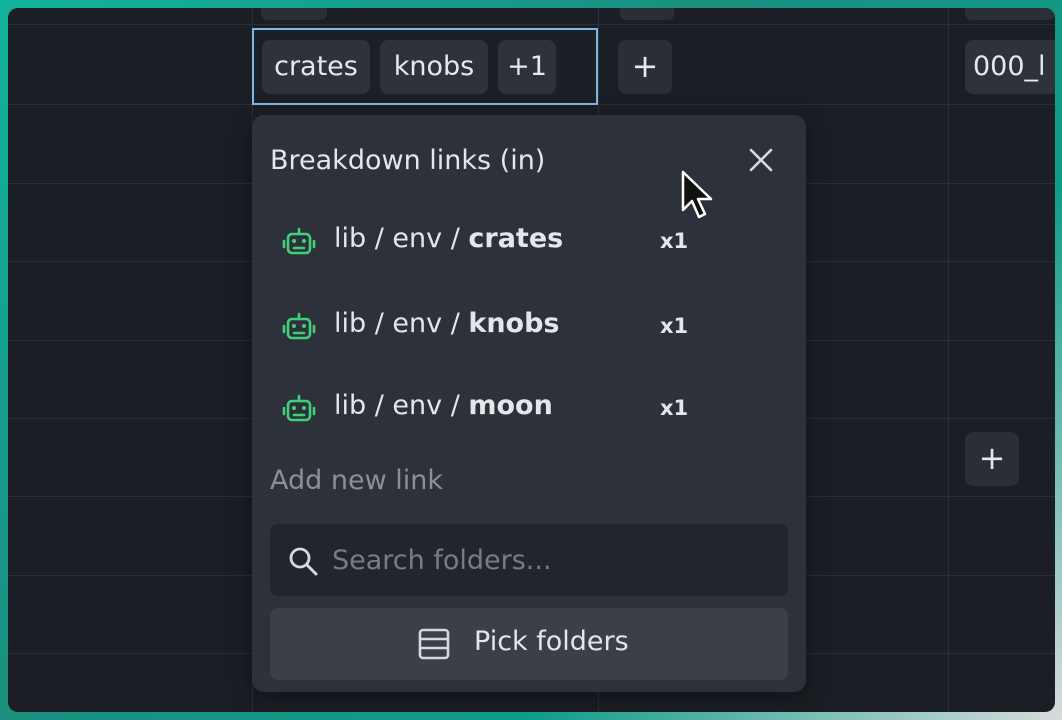 Image resolution: width=1062 pixels, height=720 pixels. I want to click on chip-crates: crates, so click(316, 67).